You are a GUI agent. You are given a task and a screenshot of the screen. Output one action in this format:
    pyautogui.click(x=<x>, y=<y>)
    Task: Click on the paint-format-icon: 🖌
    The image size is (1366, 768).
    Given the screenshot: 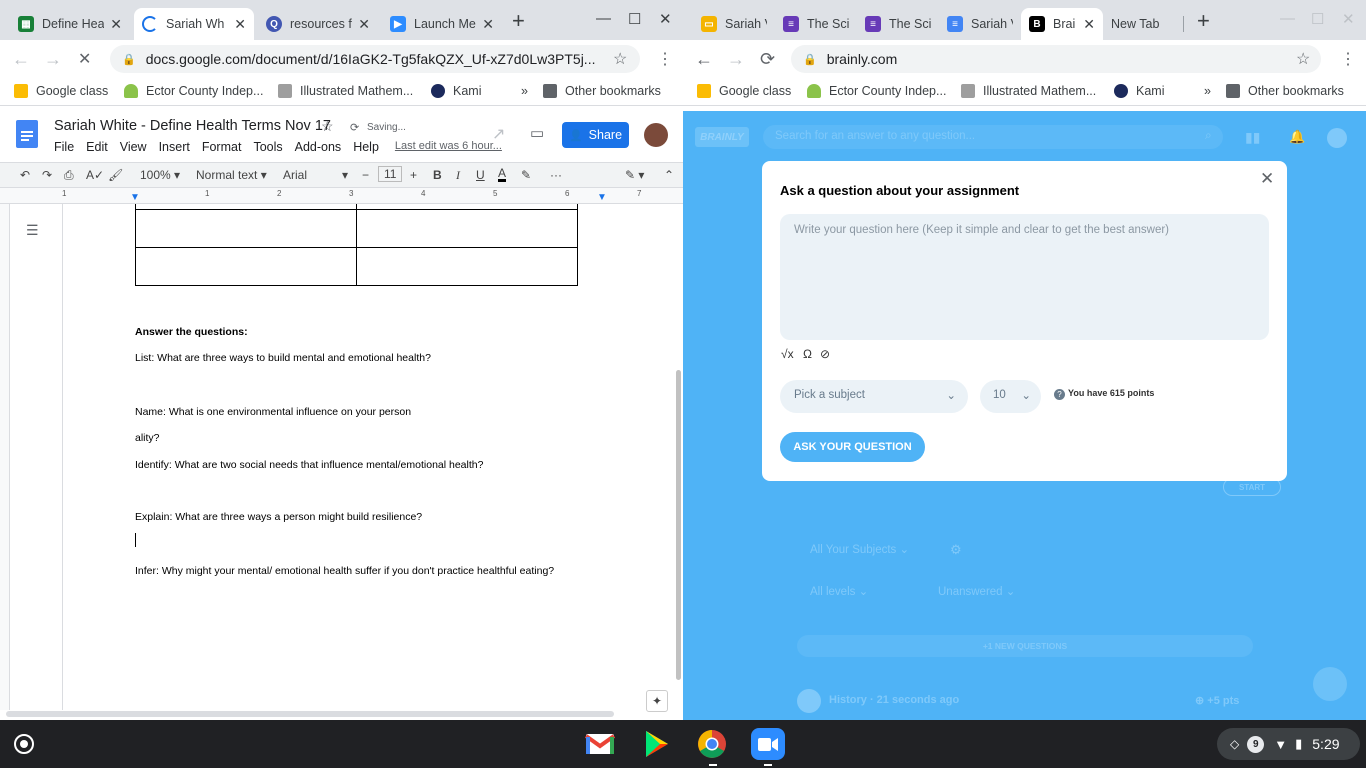 What is the action you would take?
    pyautogui.click(x=115, y=175)
    